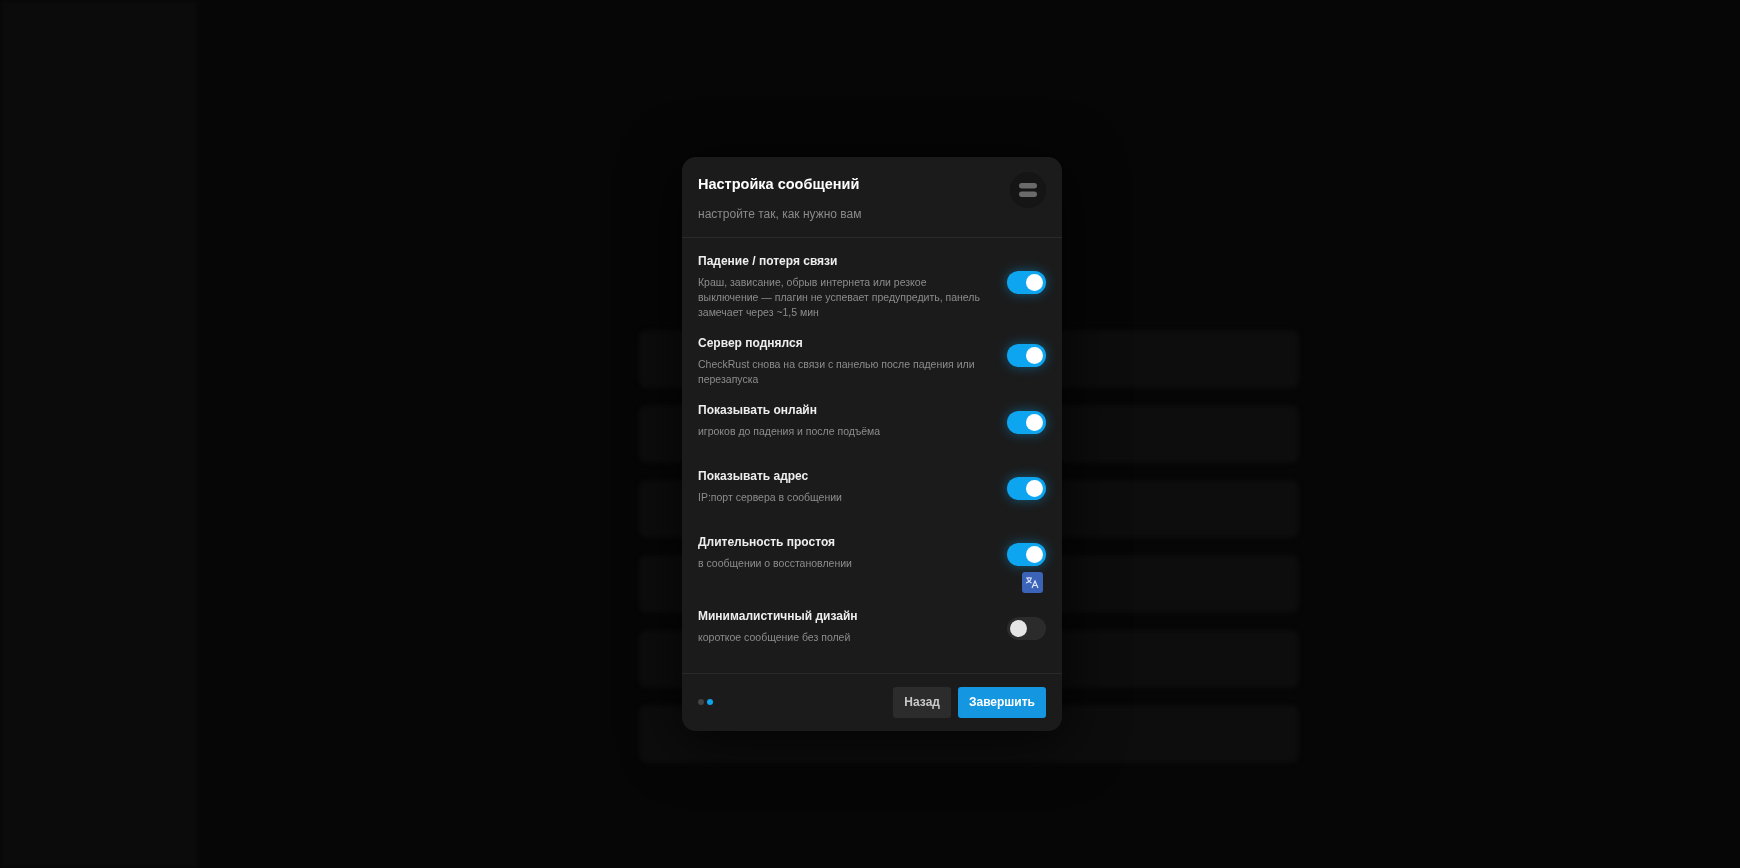  Describe the element at coordinates (780, 214) in the screenshot. I see `dialog-subtitle: настройте так, как нужно вам` at that location.